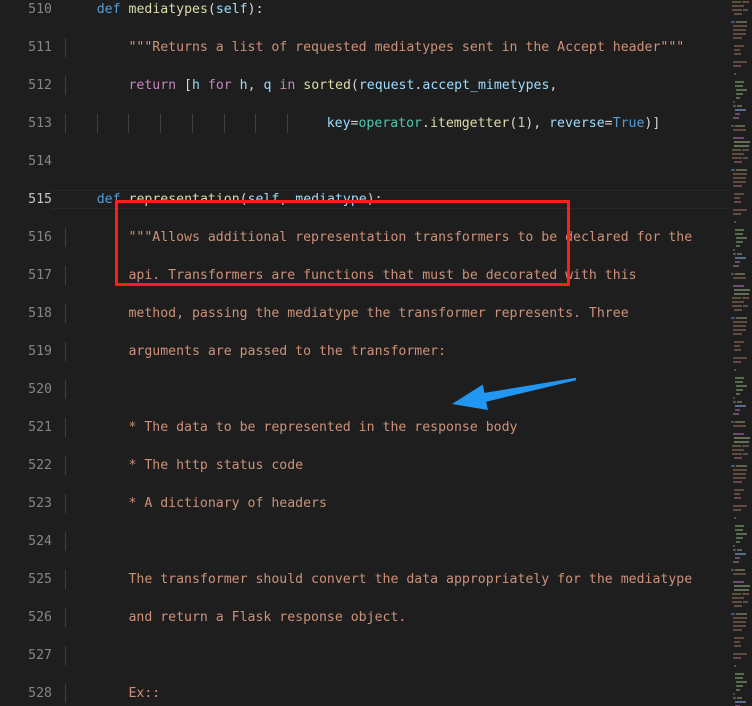 The height and width of the screenshot is (706, 752). Describe the element at coordinates (215, 465) in the screenshot. I see `code-line-text: * The http status code` at that location.